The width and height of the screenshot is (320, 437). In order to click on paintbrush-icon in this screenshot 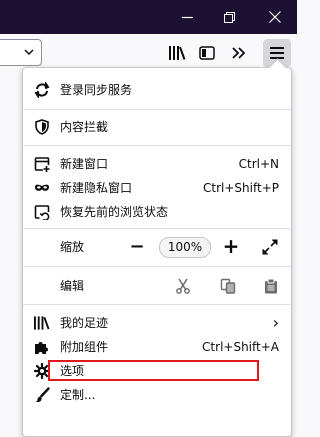, I will do `click(42, 395)`.